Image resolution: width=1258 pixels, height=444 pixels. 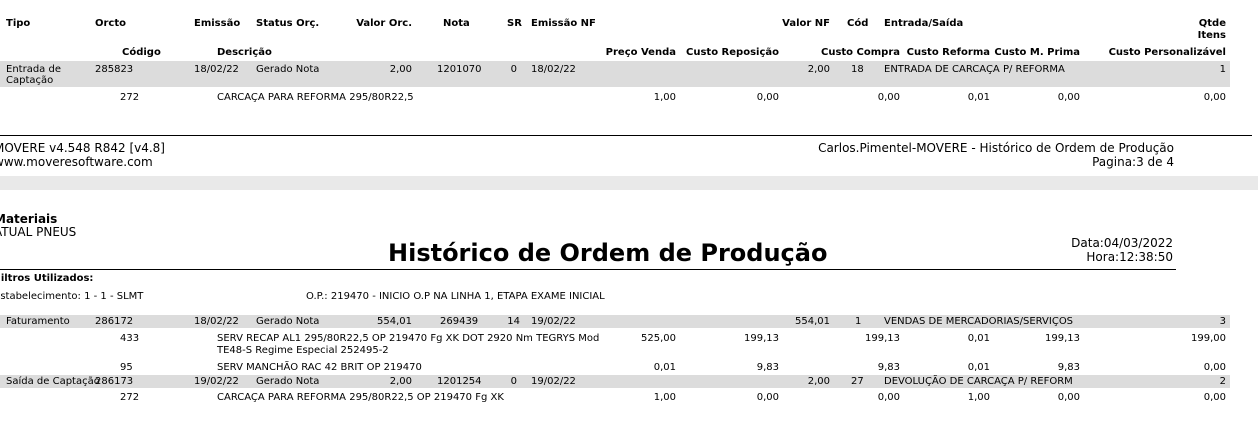 I want to click on col-header-emissao: Emissão, so click(x=217, y=23).